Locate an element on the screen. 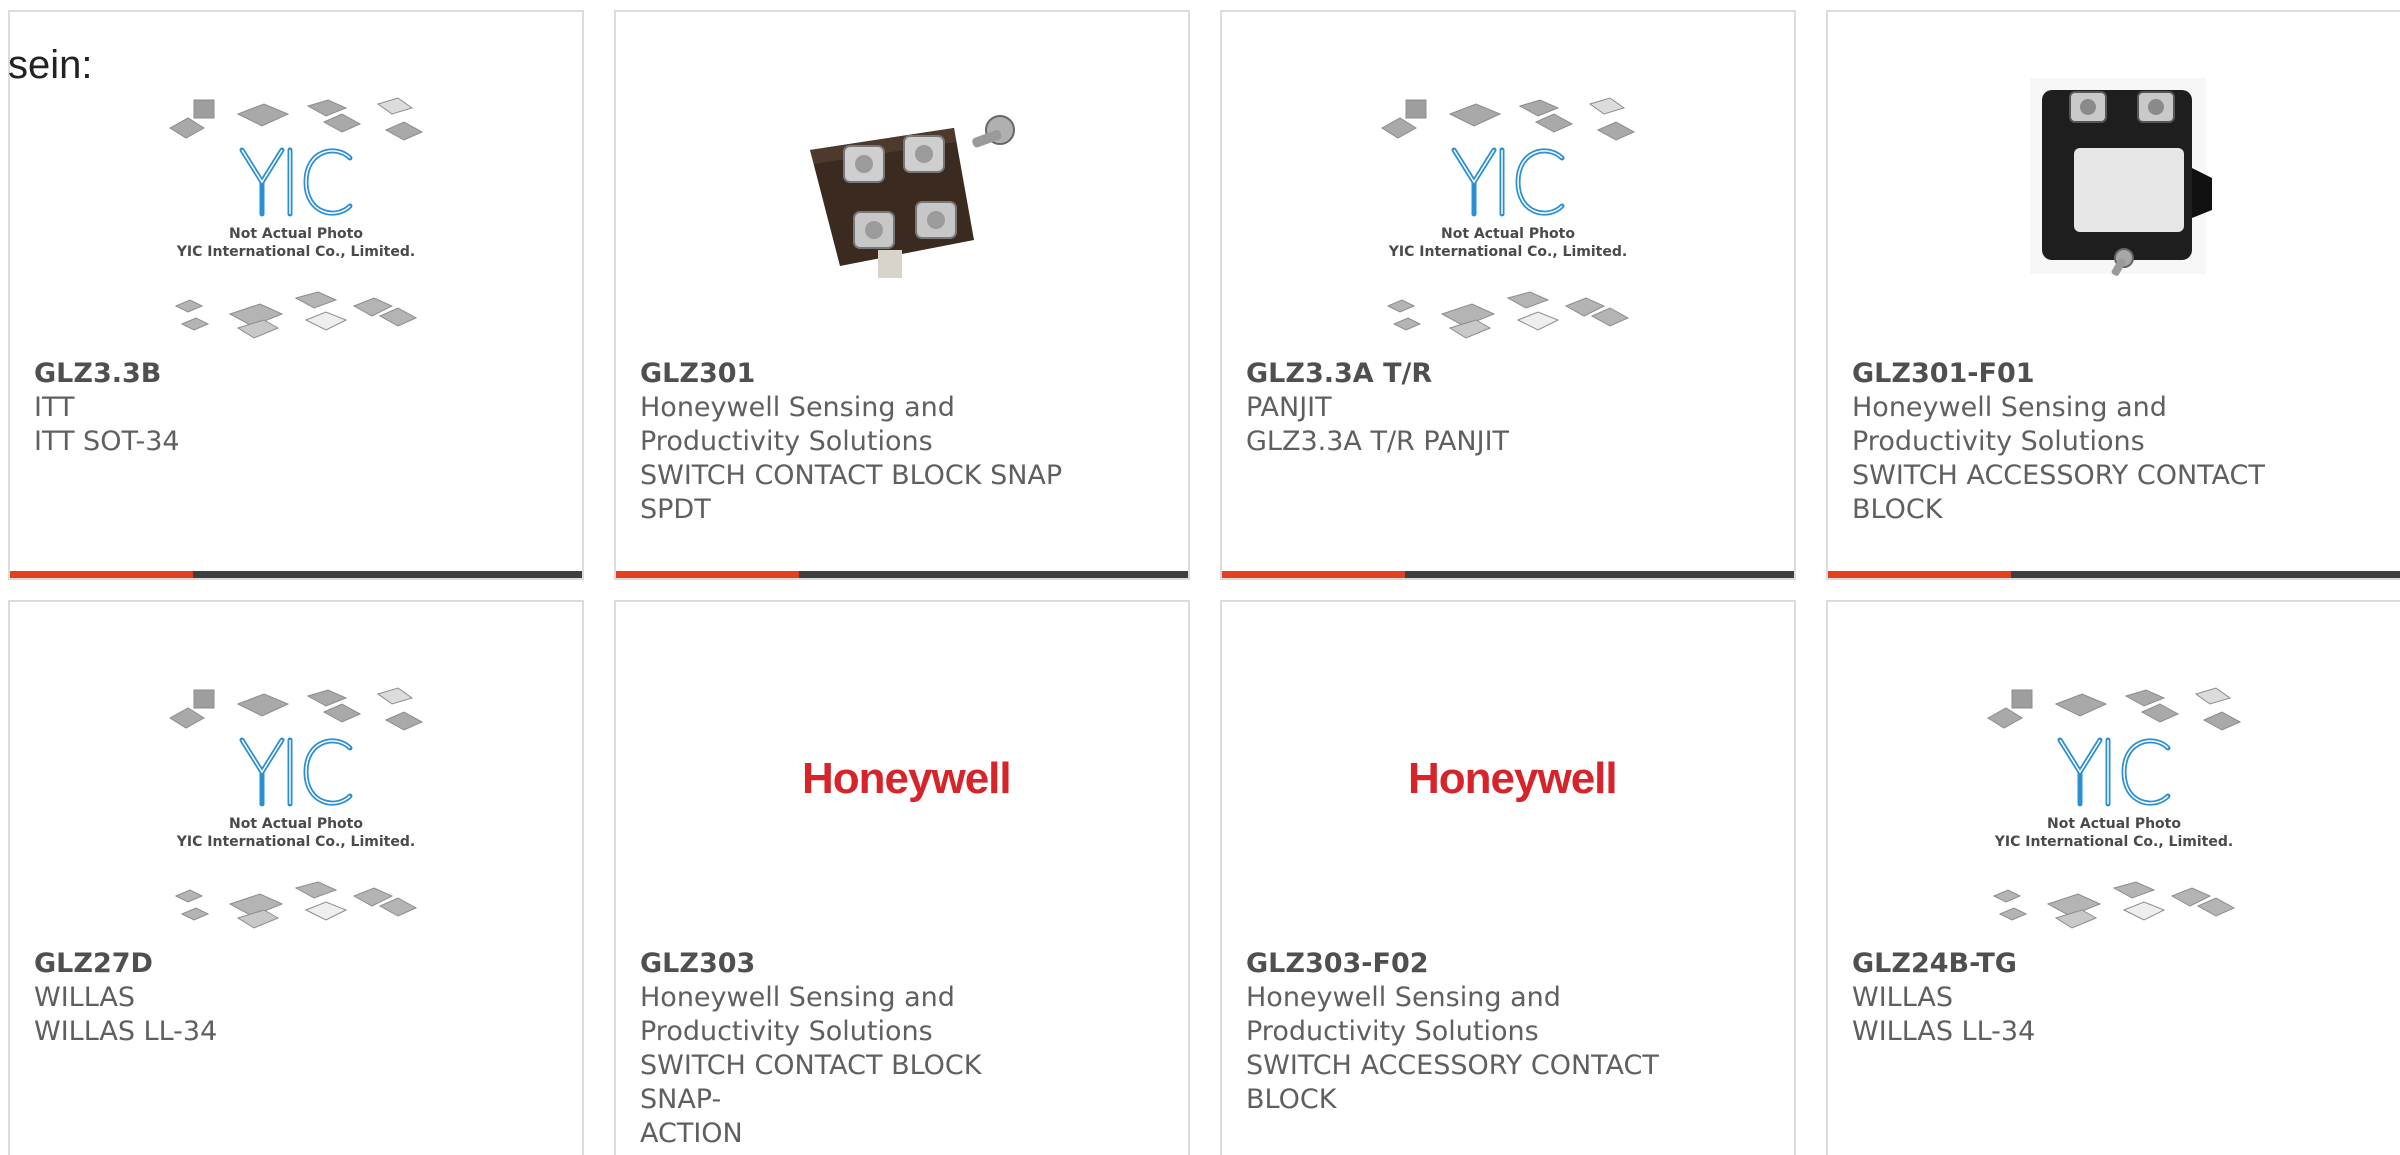 The width and height of the screenshot is (2400, 1155). manufacturer-line: ITT is located at coordinates (54, 407).